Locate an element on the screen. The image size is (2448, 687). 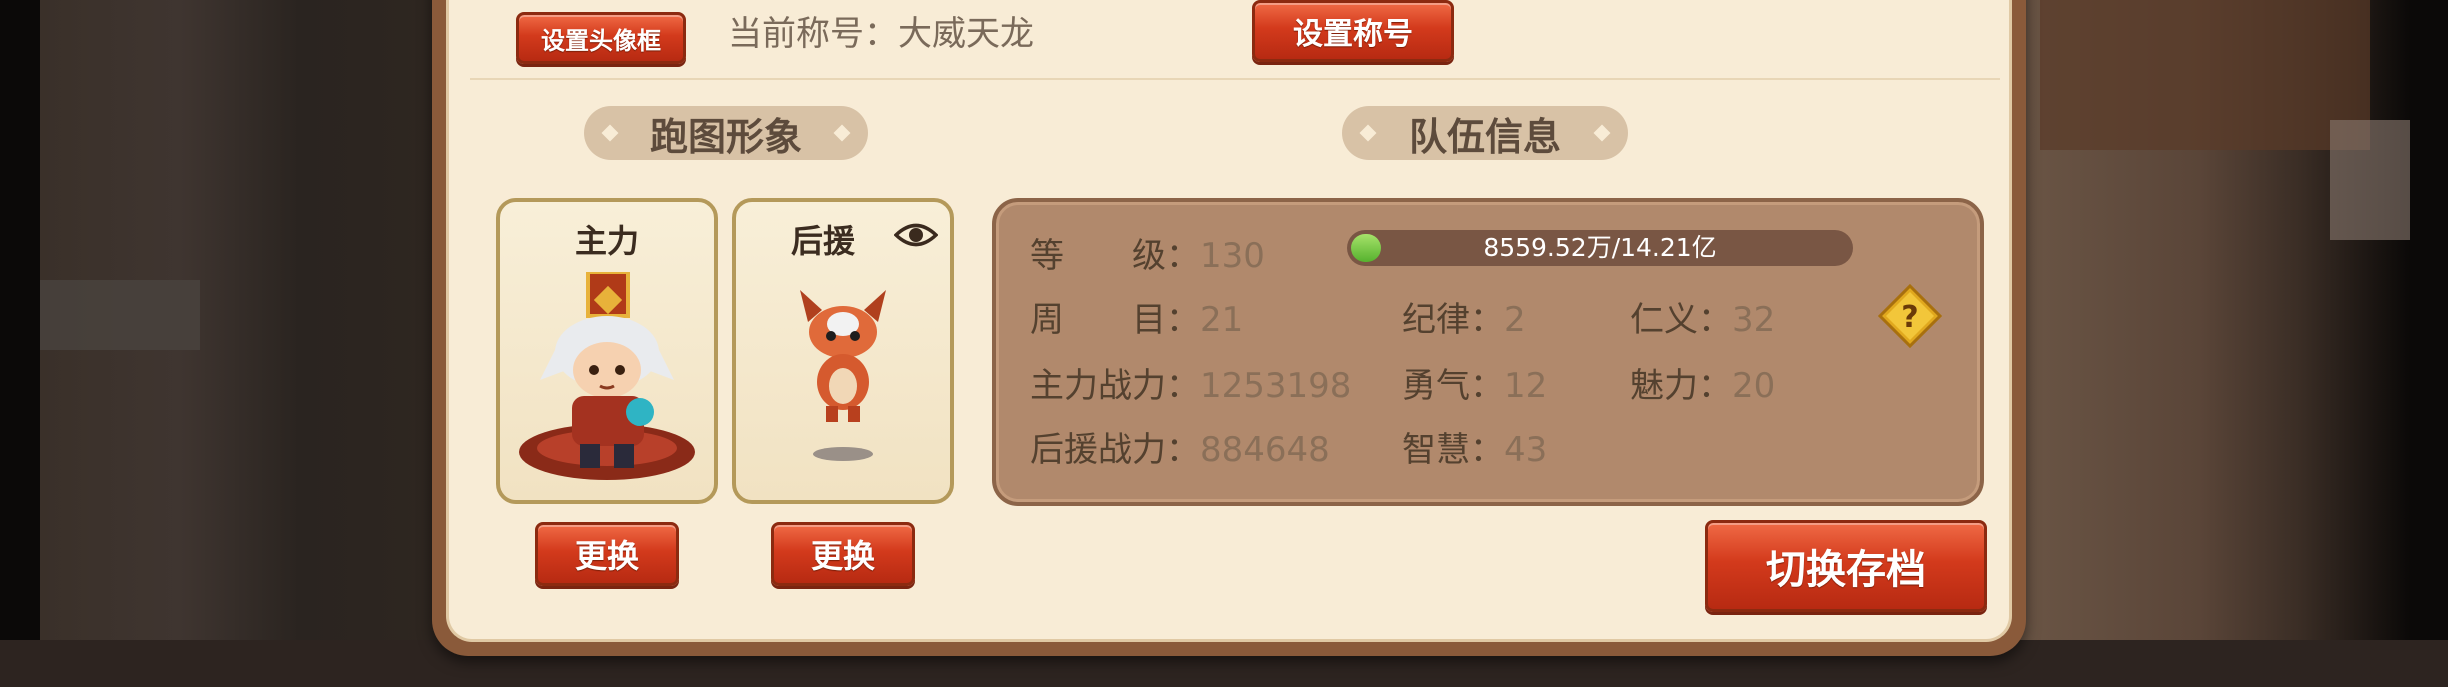
question-icon: ? is located at coordinates (1910, 316).